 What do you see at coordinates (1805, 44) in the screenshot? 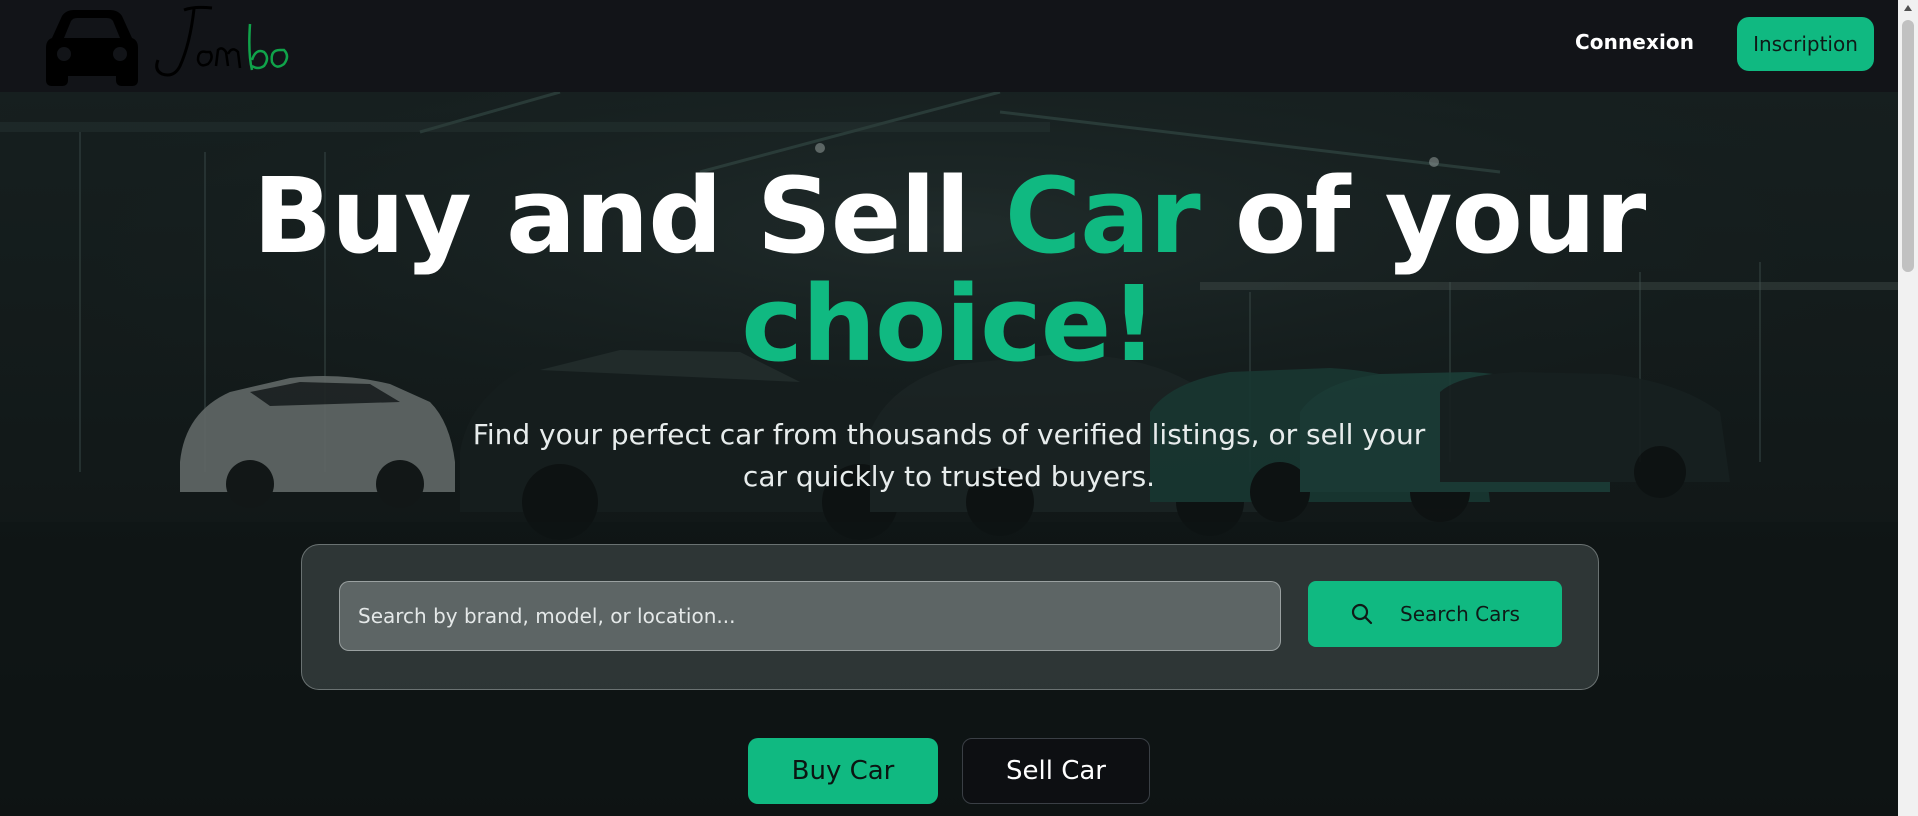
I see `signup-button: Inscription` at bounding box center [1805, 44].